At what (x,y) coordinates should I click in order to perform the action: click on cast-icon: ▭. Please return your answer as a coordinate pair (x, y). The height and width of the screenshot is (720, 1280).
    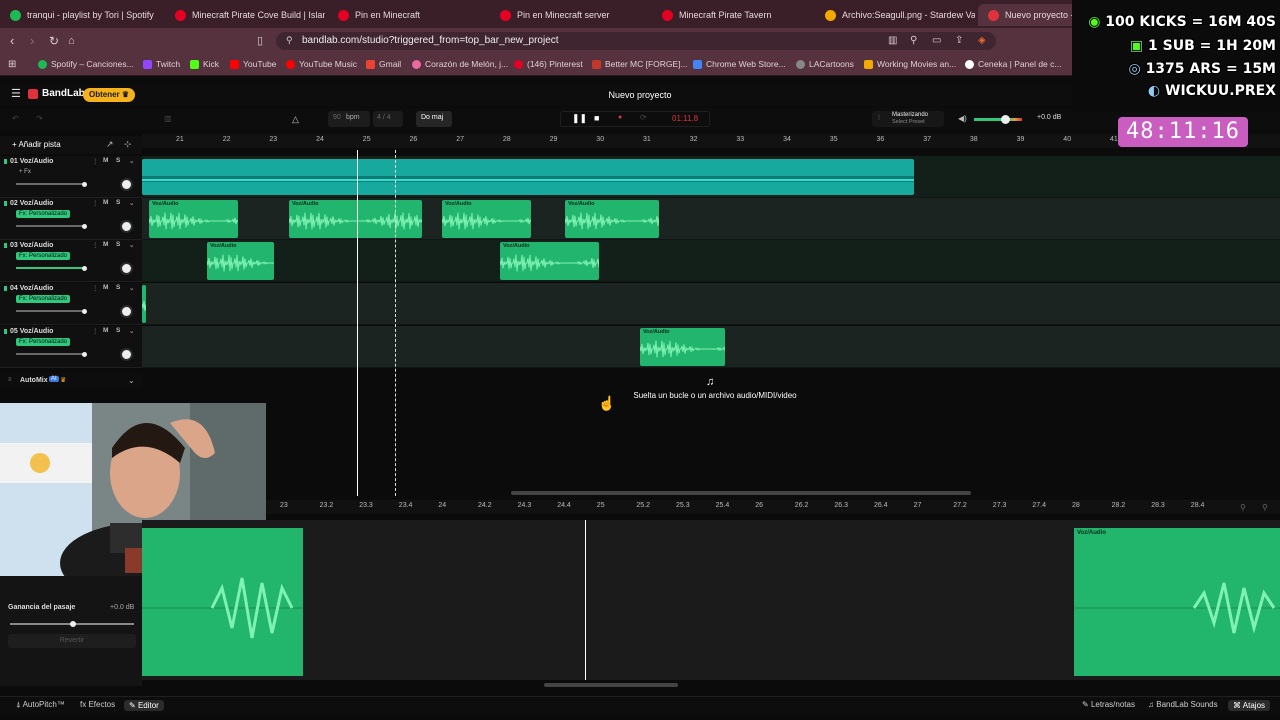
    Looking at the image, I should click on (936, 41).